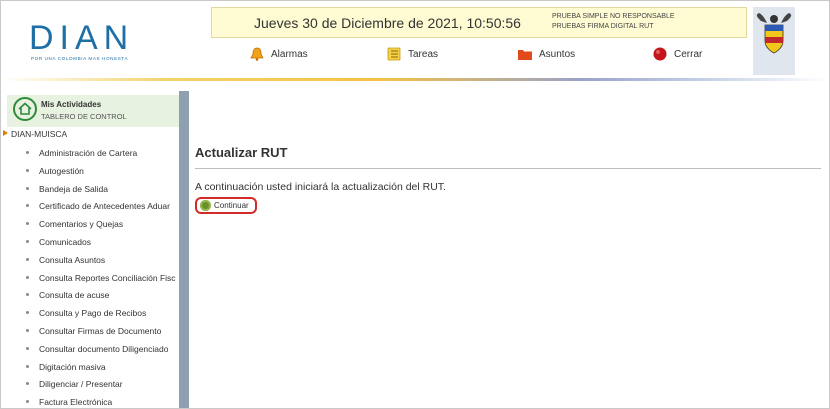 Image resolution: width=830 pixels, height=409 pixels. I want to click on tree-root-dian-muisca: DIAN-MUISCA, so click(35, 134).